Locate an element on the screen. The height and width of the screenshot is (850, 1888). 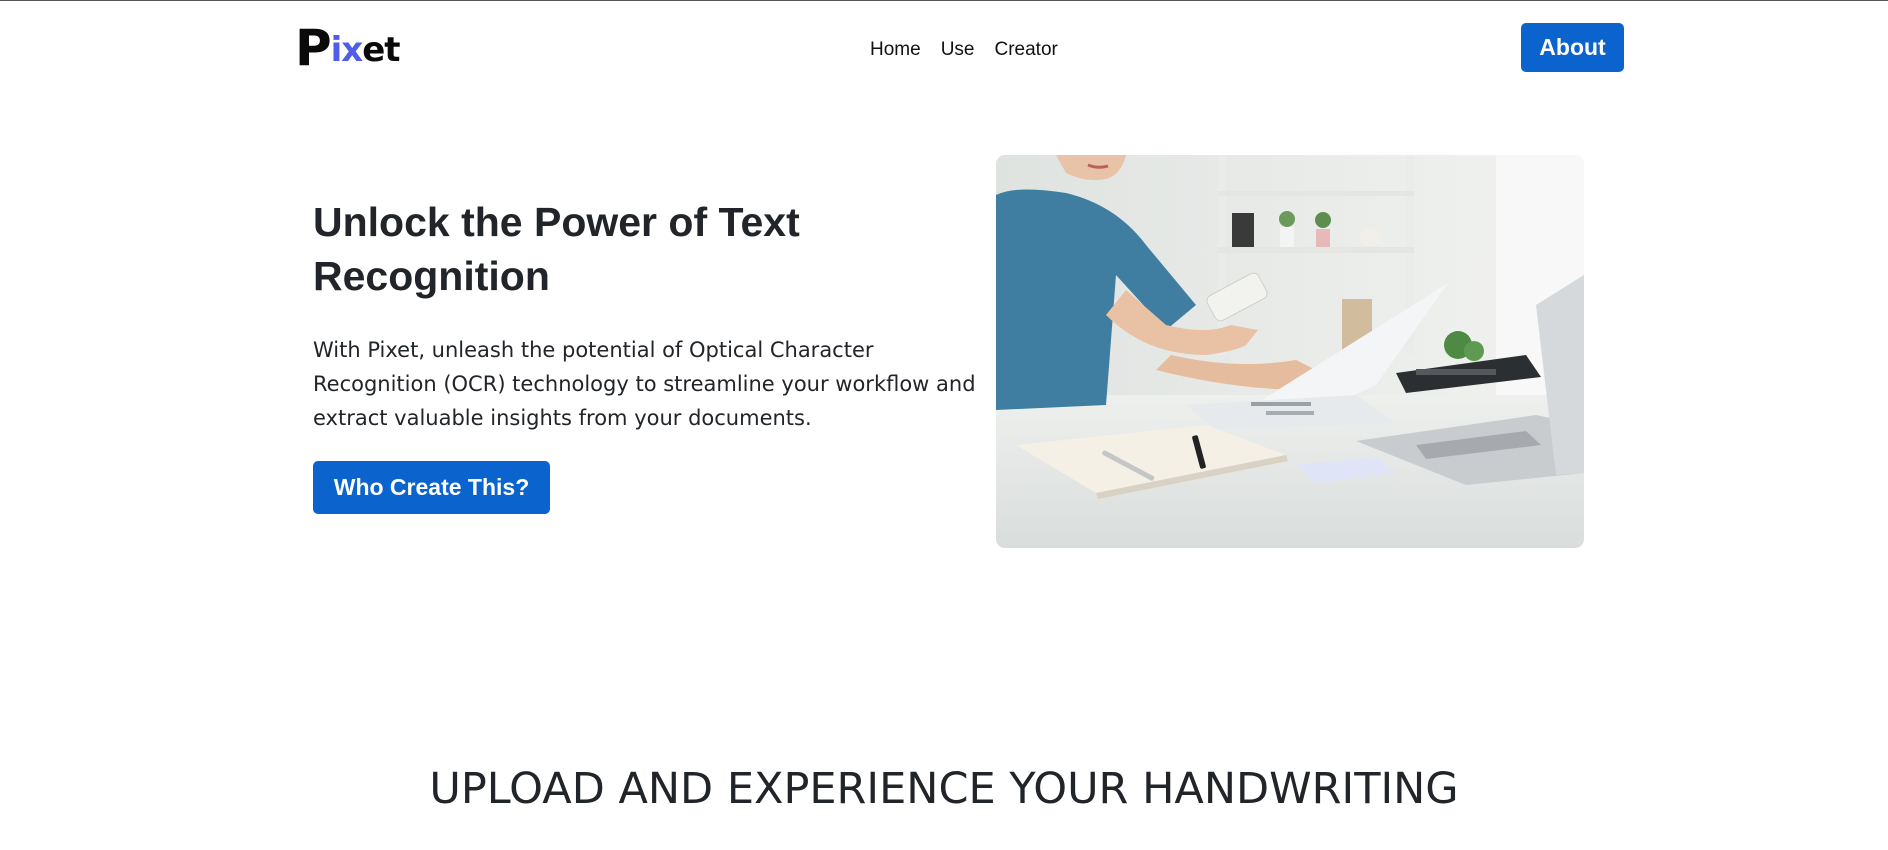
logo-letter-p: P is located at coordinates (313, 48).